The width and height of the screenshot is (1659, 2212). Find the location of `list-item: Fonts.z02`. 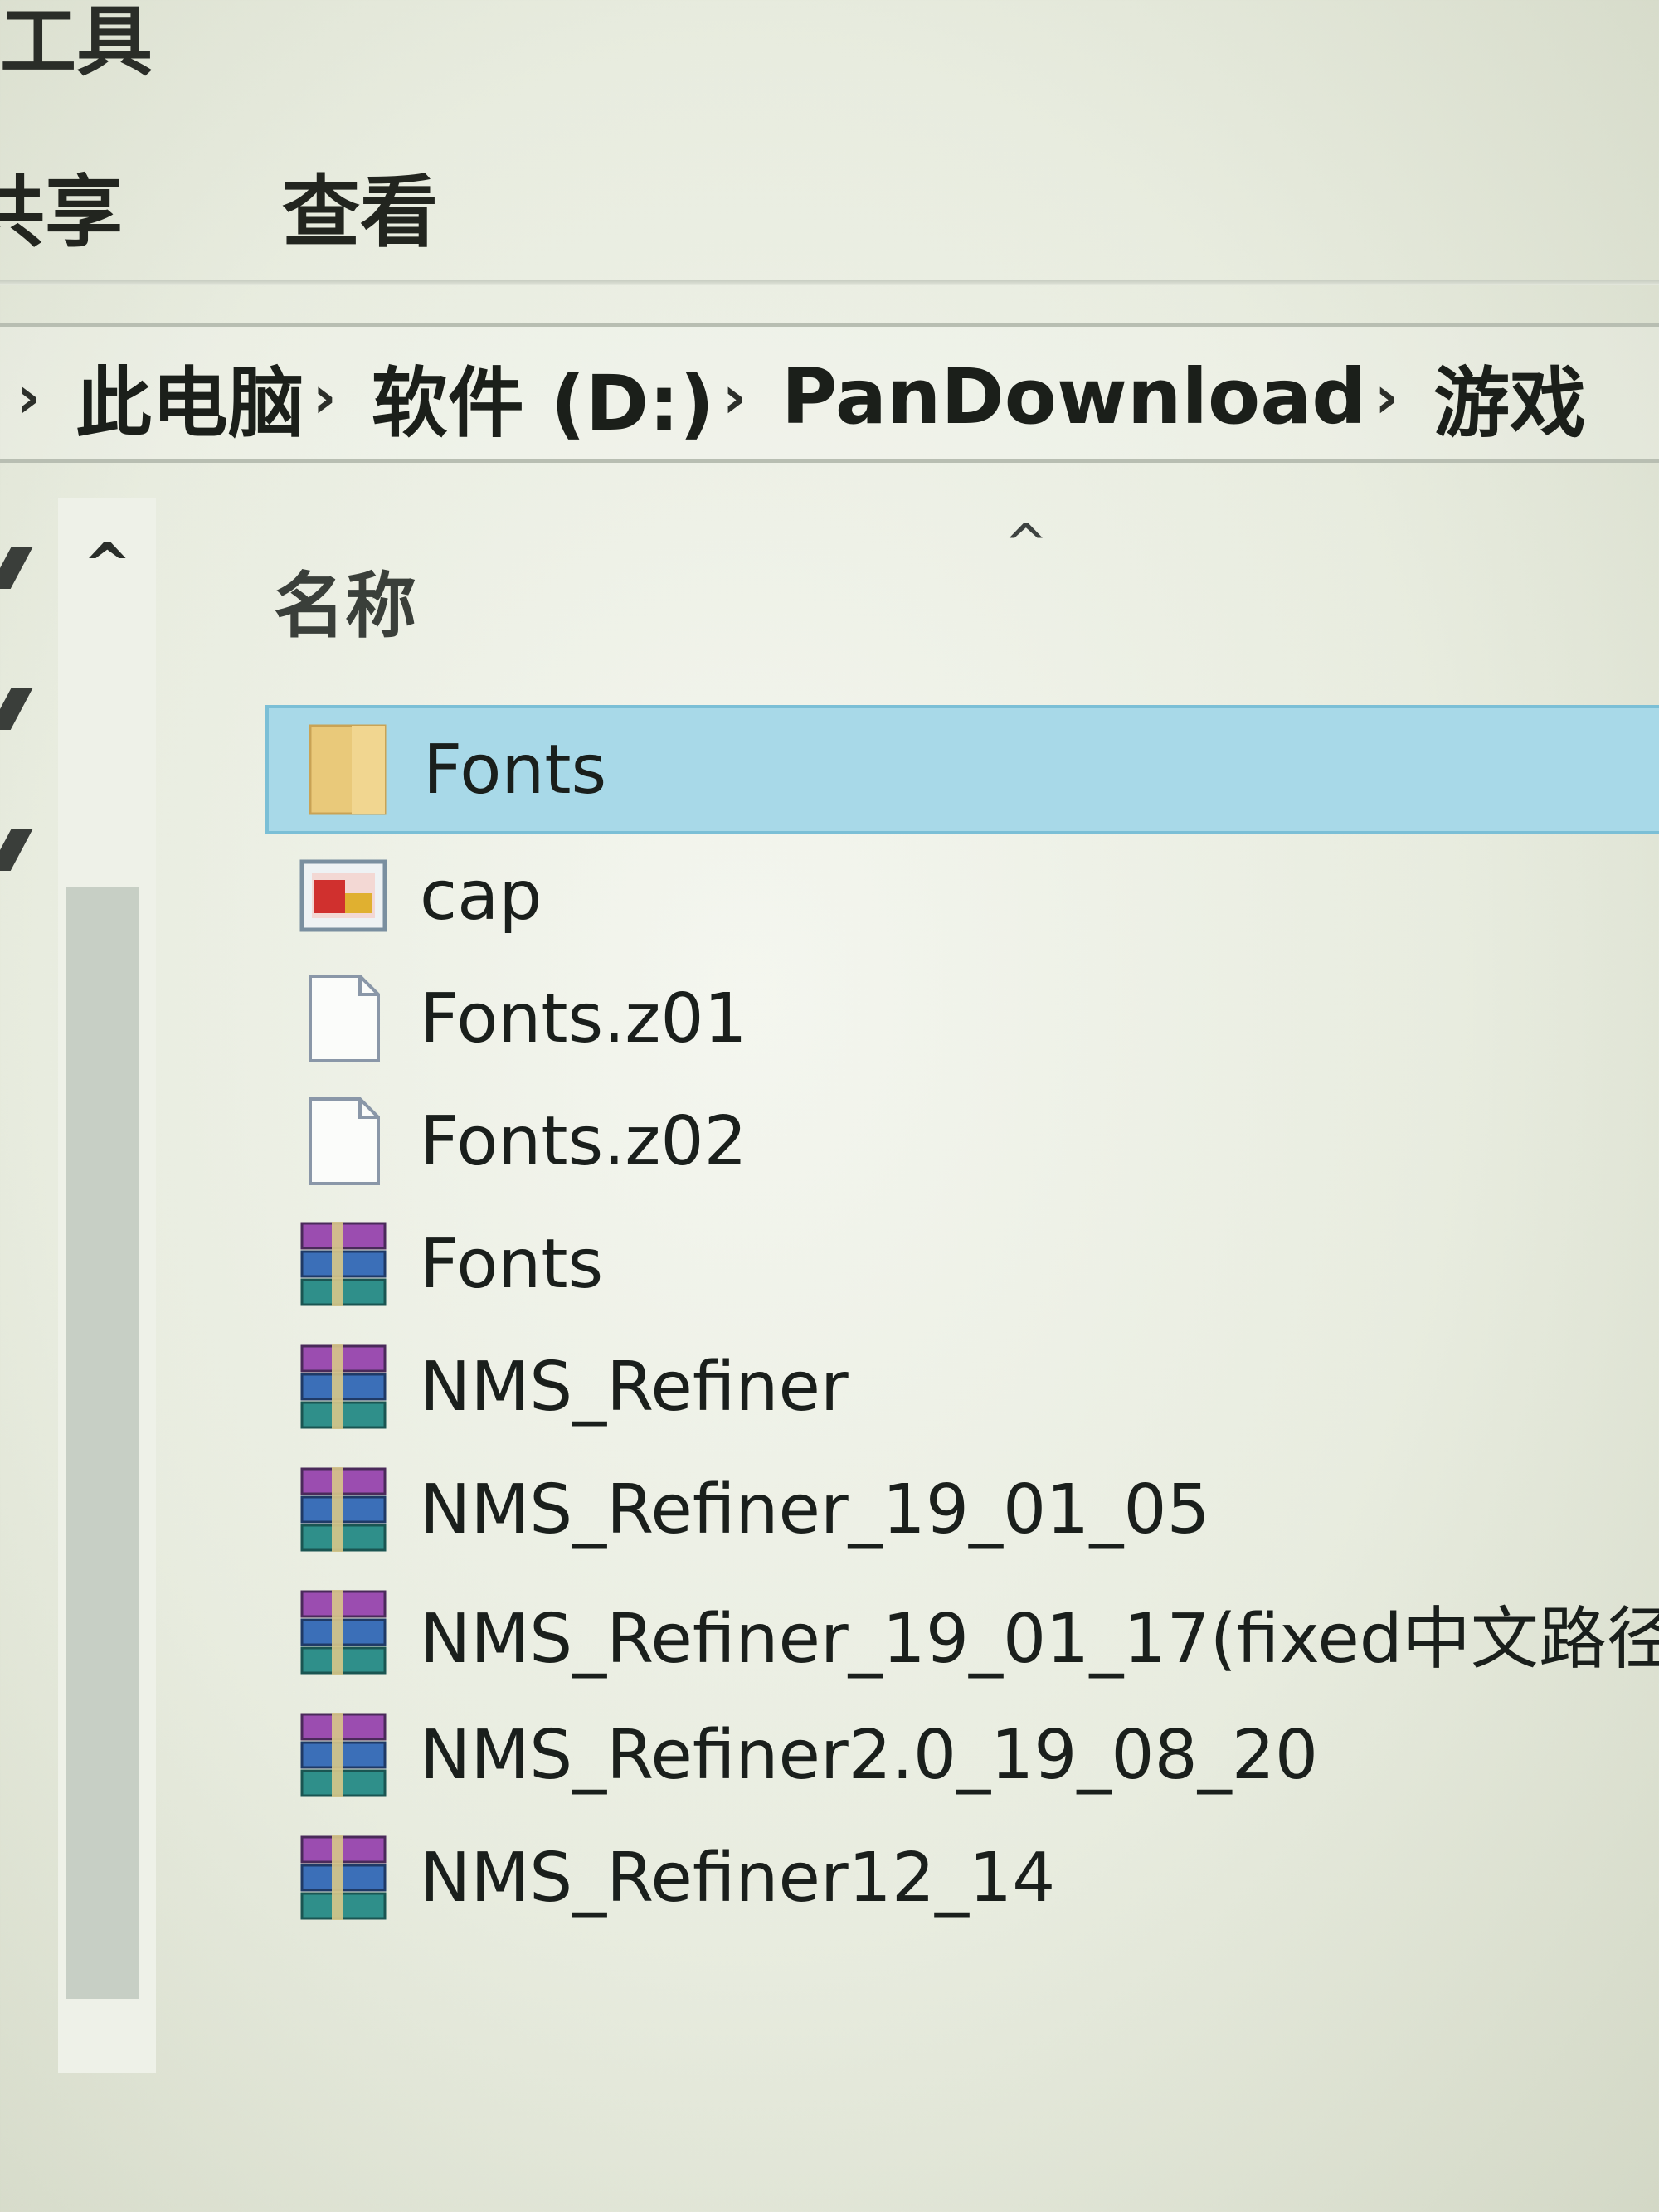

list-item: Fonts.z02 is located at coordinates (962, 1141).